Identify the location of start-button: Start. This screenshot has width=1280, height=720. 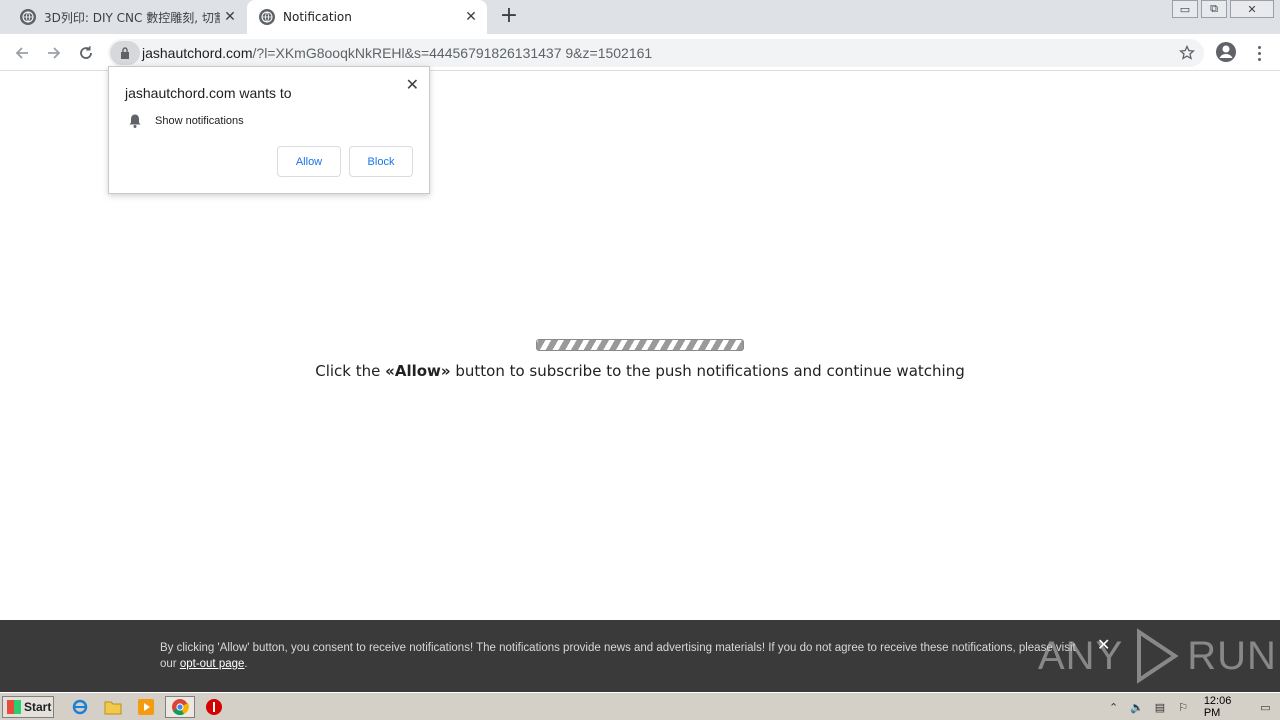
(28, 707).